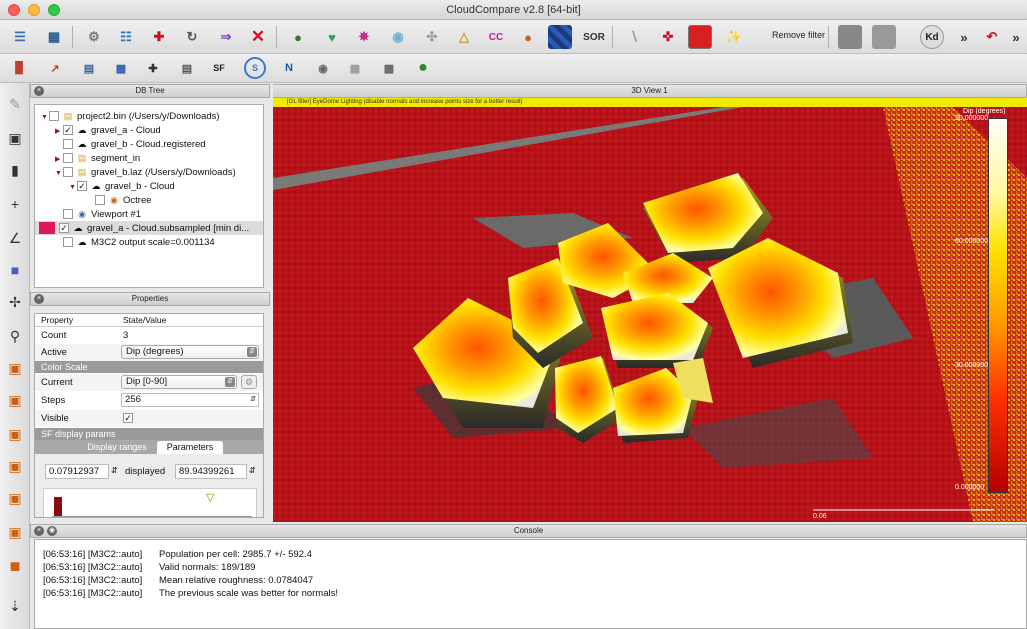 This screenshot has width=1027, height=629. I want to click on range-max-input: 89.94399261, so click(211, 471).